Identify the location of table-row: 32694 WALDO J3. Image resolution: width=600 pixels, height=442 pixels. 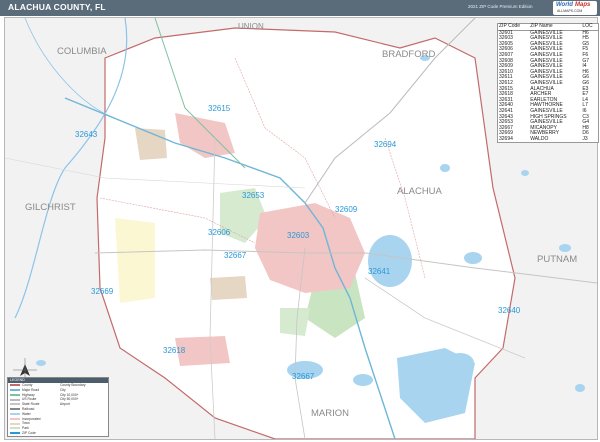
(548, 139).